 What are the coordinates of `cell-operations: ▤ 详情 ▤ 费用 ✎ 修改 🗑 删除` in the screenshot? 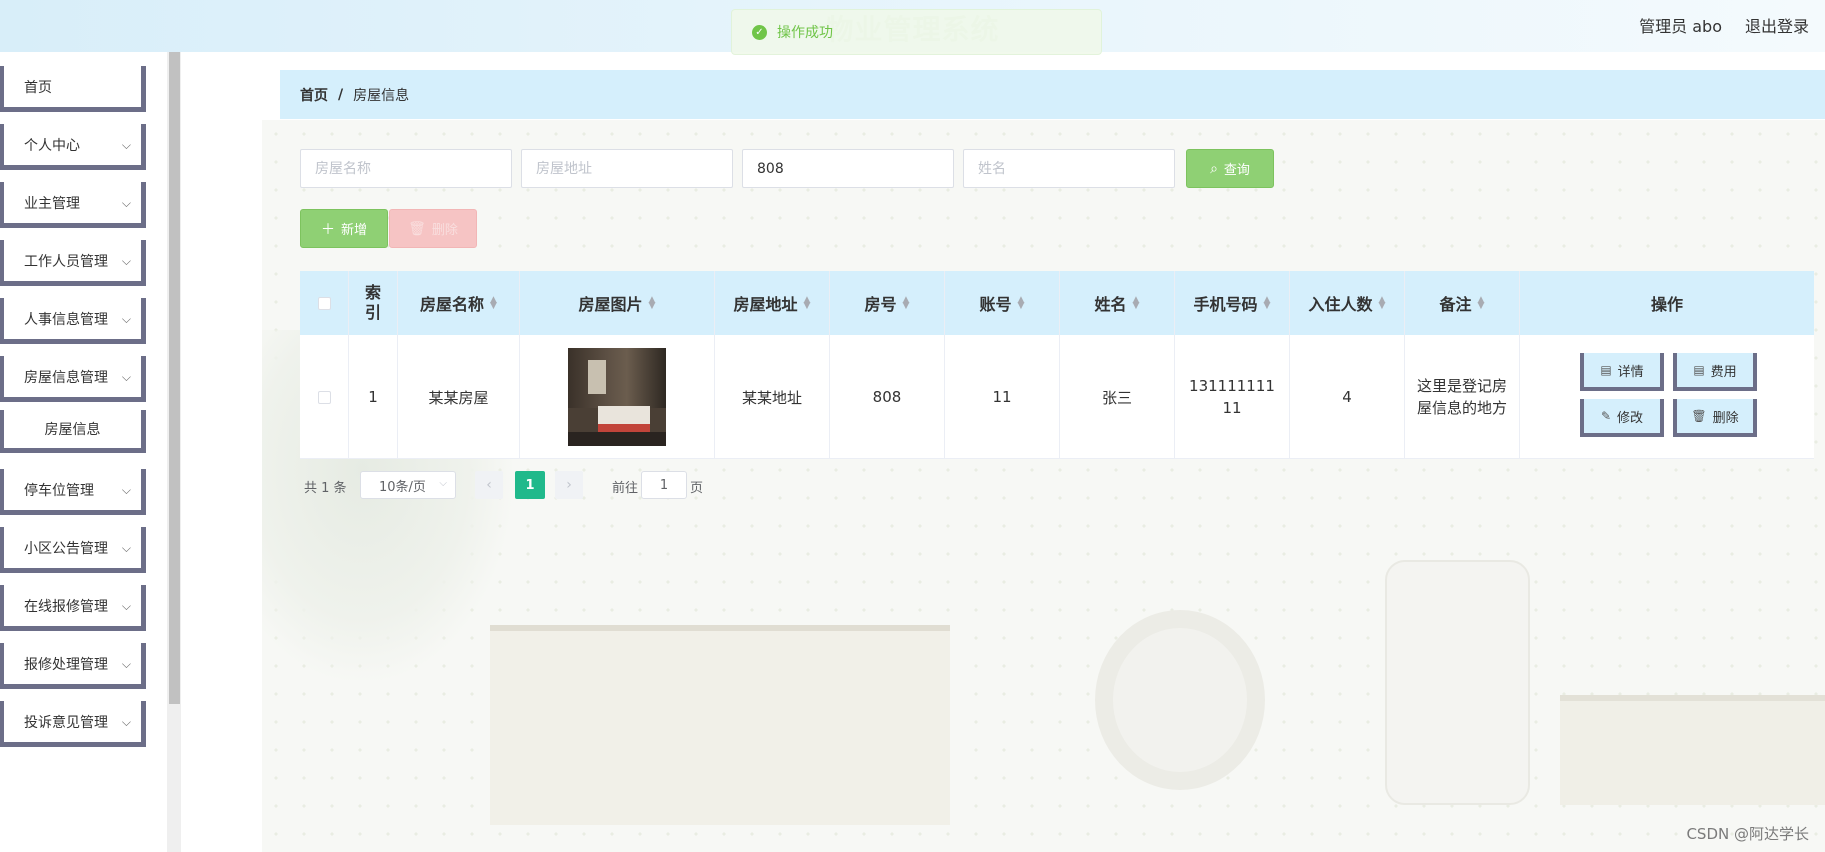 It's located at (1667, 397).